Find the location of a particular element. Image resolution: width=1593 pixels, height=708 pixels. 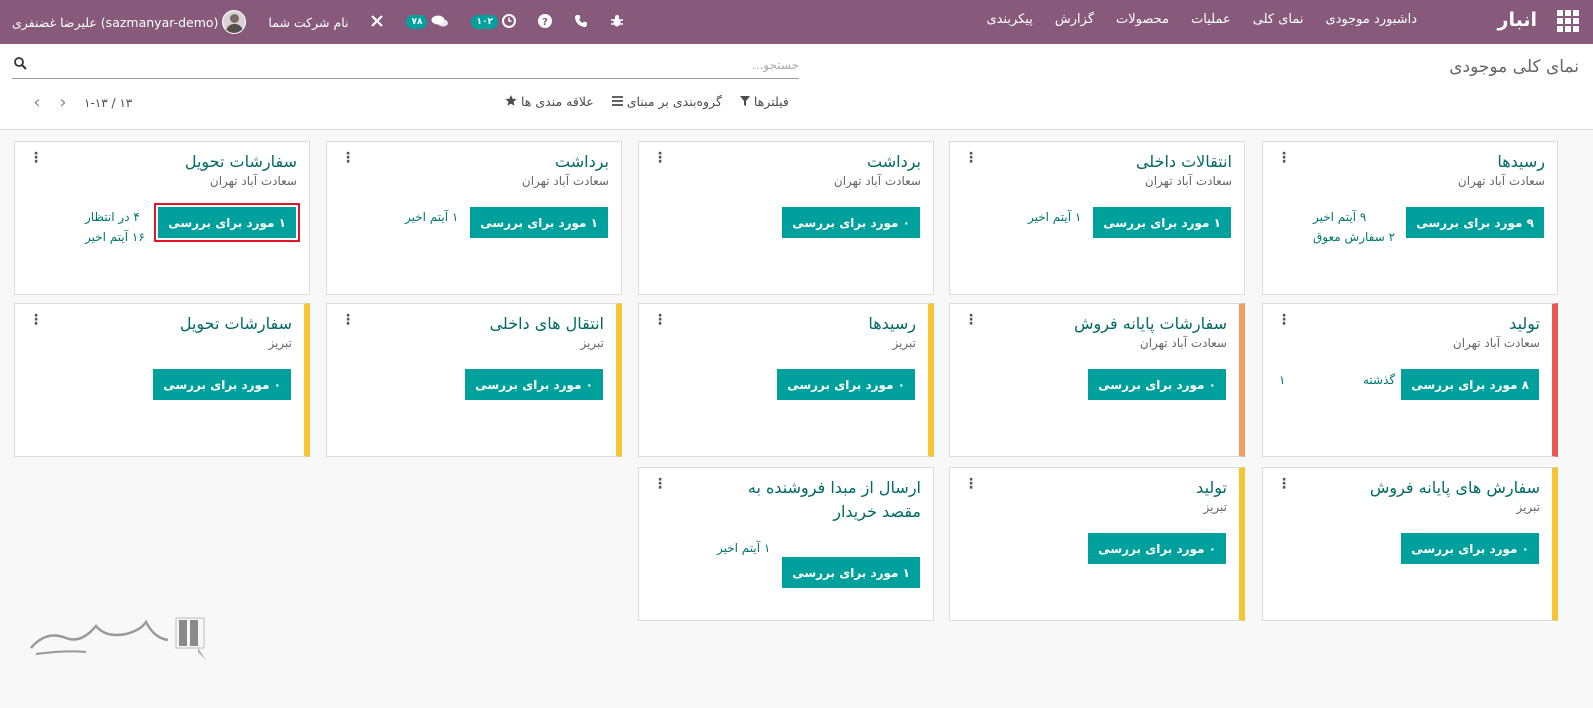

star-icon is located at coordinates (511, 100).